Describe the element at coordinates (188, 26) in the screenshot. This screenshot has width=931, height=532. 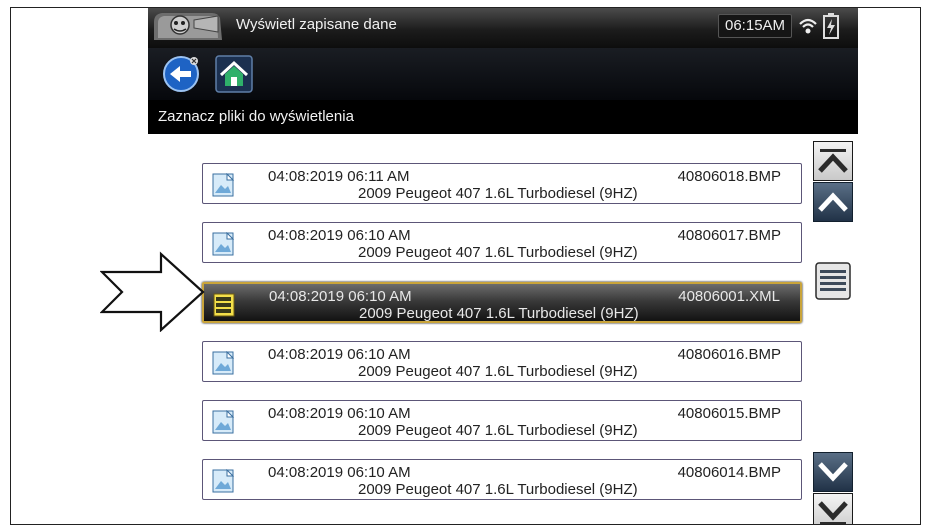
I see `snap-on-mascot-icon` at that location.